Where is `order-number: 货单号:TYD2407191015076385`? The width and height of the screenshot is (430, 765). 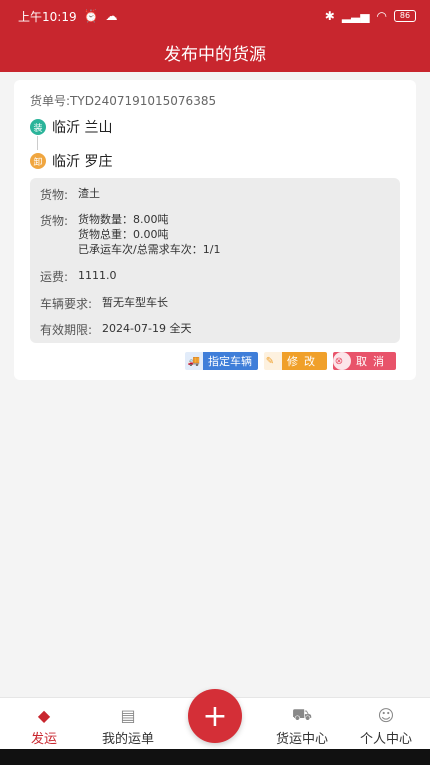
order-number: 货单号:TYD2407191015076385 is located at coordinates (123, 101).